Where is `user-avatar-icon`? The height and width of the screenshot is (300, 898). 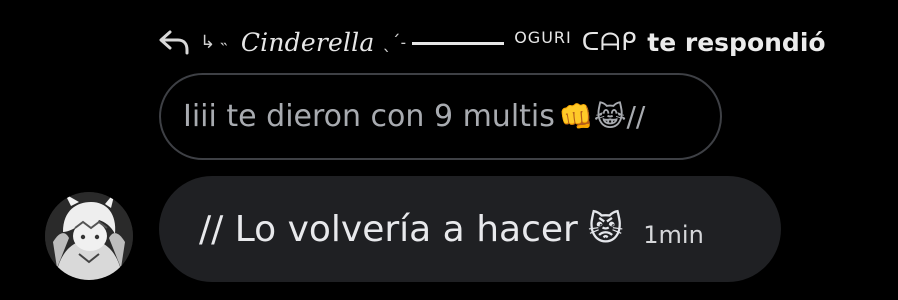
user-avatar-icon is located at coordinates (89, 236).